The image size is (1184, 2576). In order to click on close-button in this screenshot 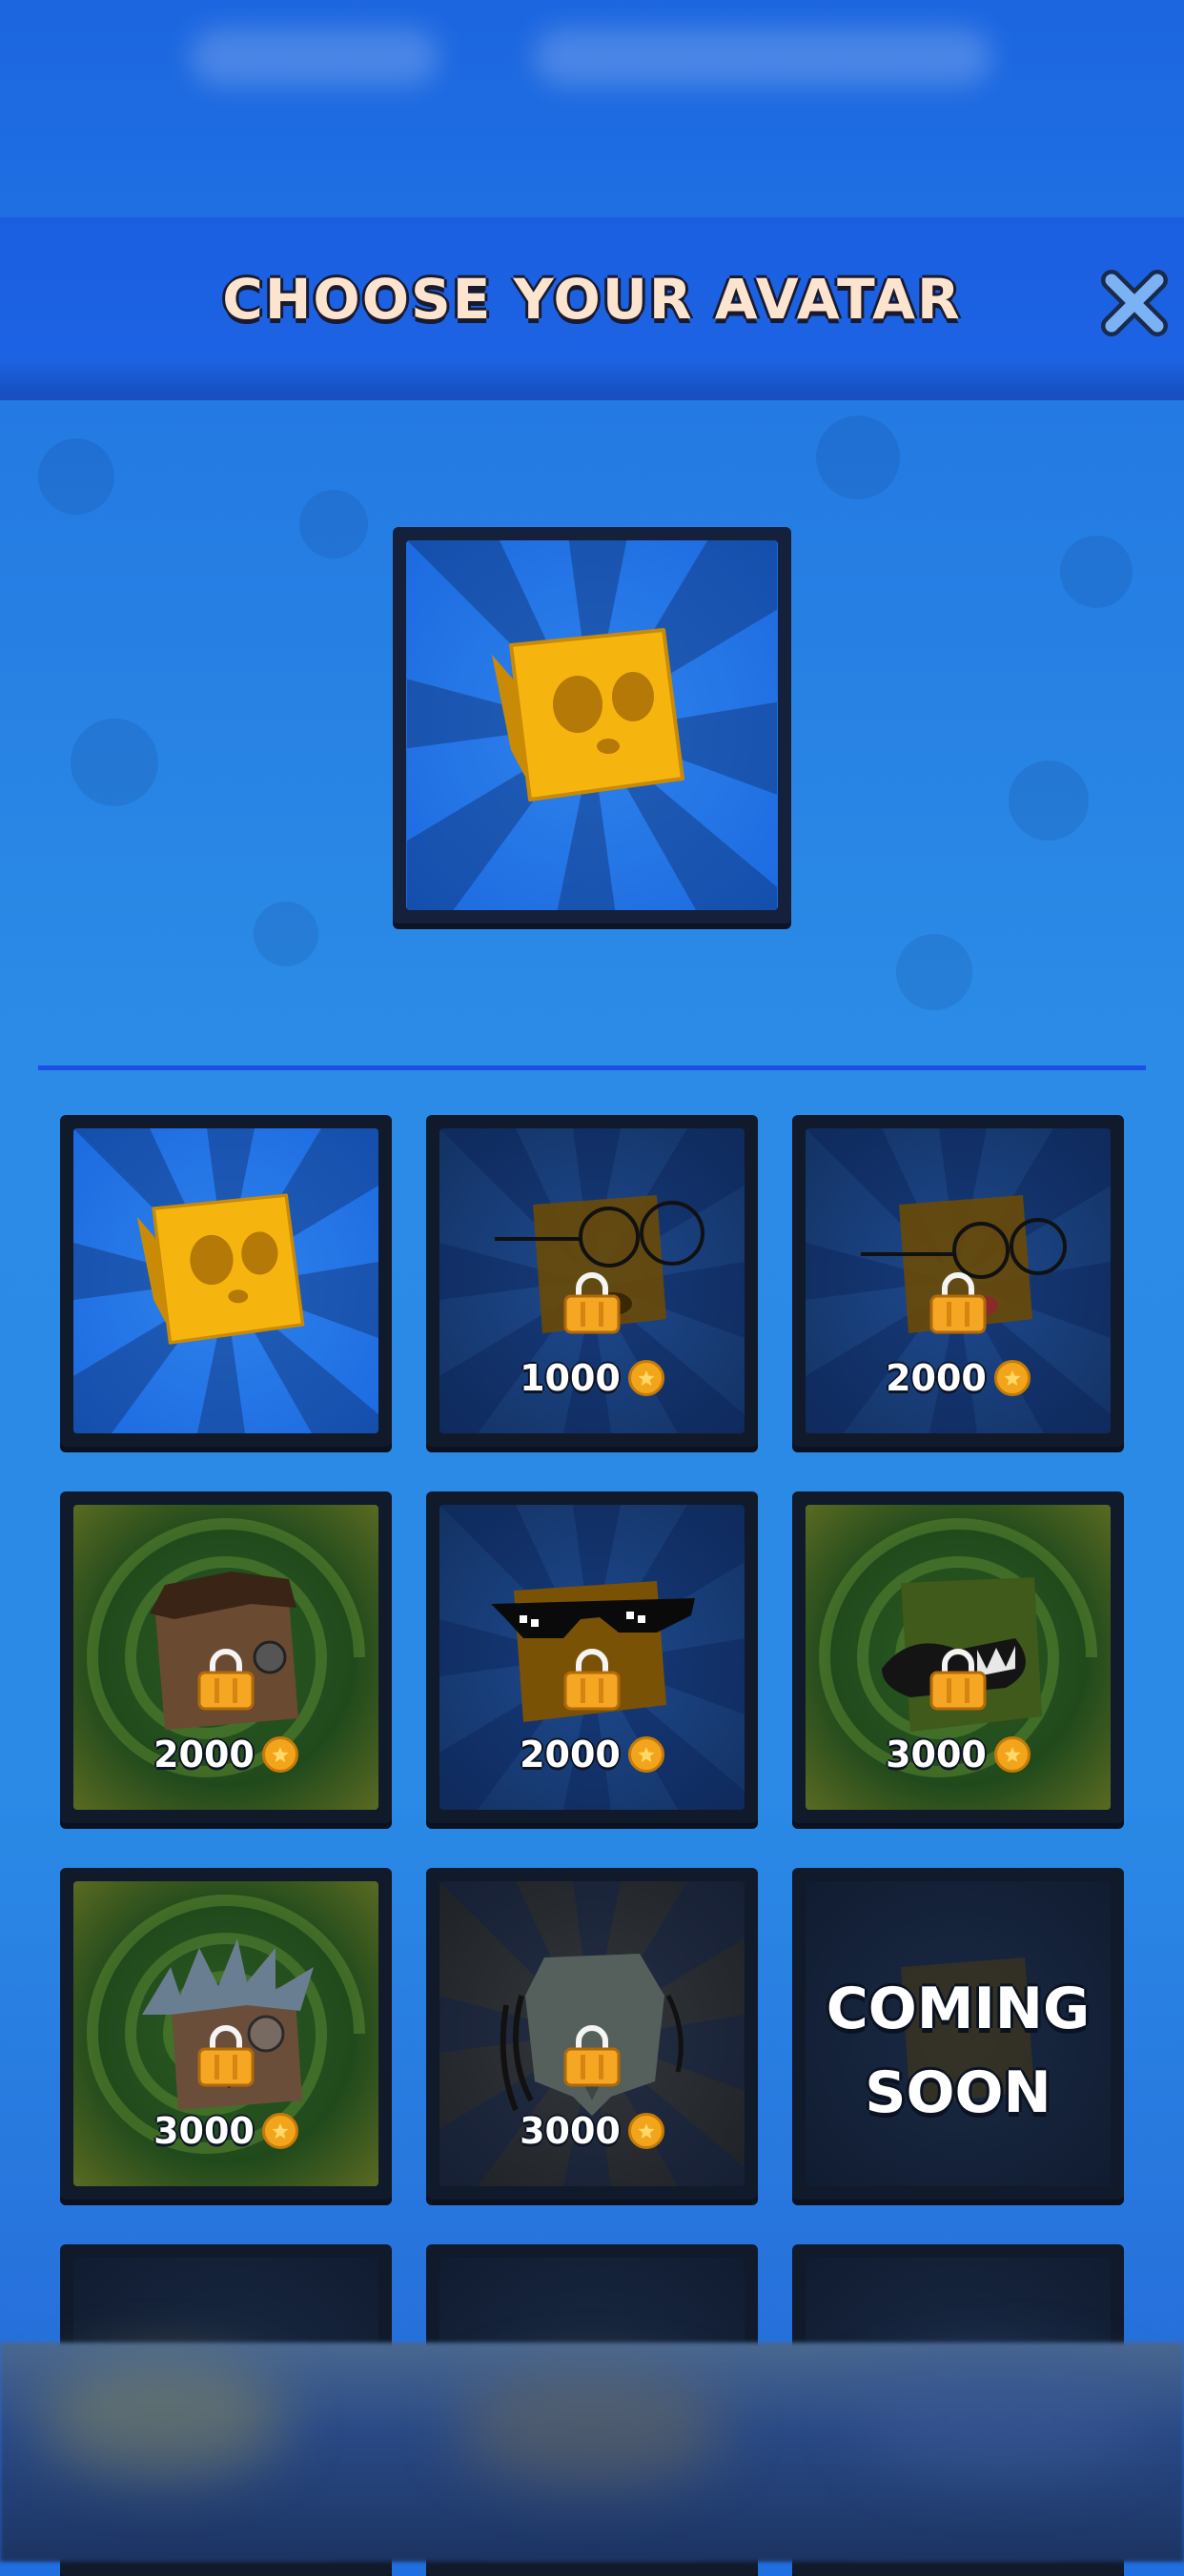, I will do `click(1134, 303)`.